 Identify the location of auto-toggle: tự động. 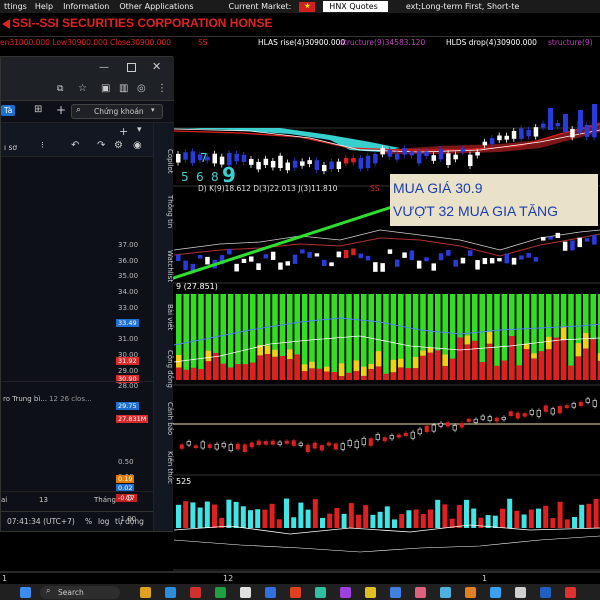
(129, 521).